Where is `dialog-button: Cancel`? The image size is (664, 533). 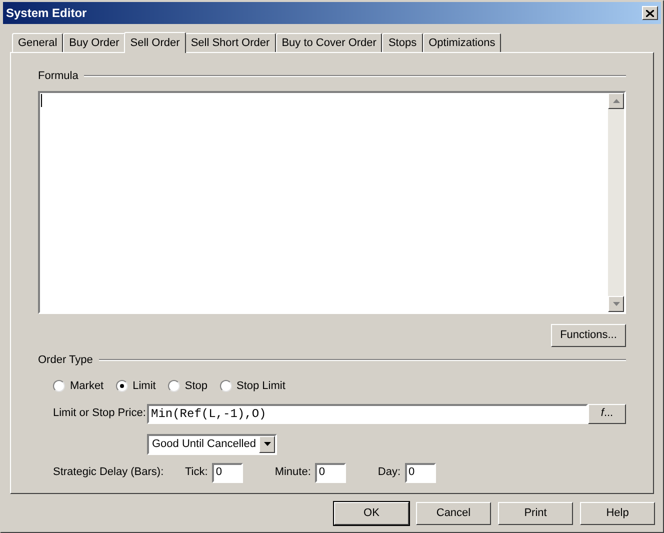
dialog-button: Cancel is located at coordinates (453, 513).